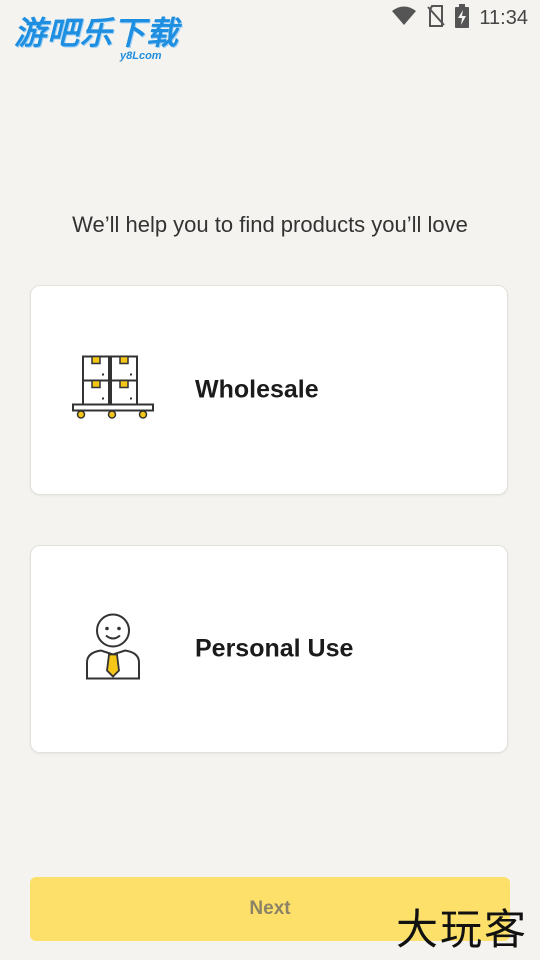  Describe the element at coordinates (97, 33) in the screenshot. I see `watermark-logo: 游吧乐下载` at that location.